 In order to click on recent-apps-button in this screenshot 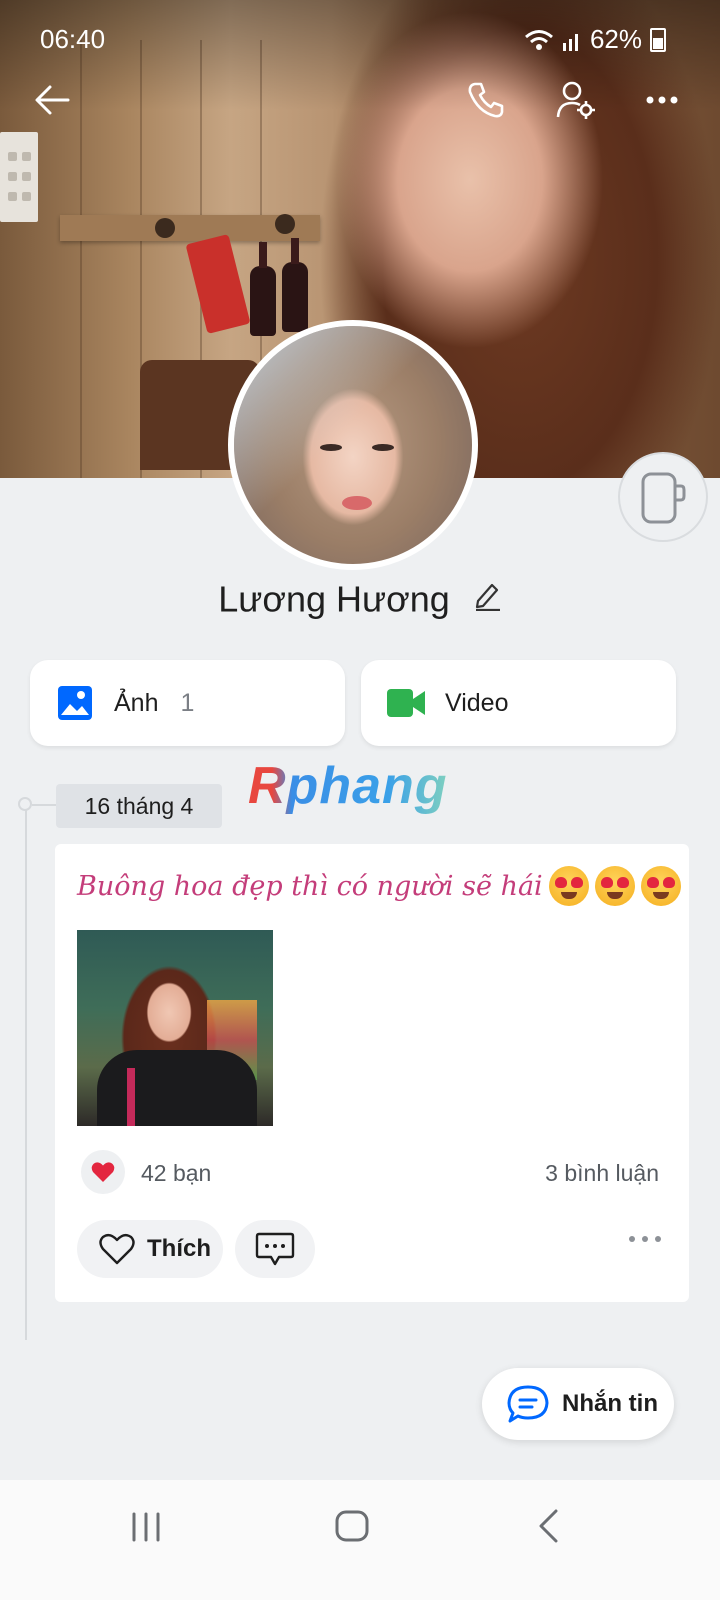, I will do `click(146, 1529)`.